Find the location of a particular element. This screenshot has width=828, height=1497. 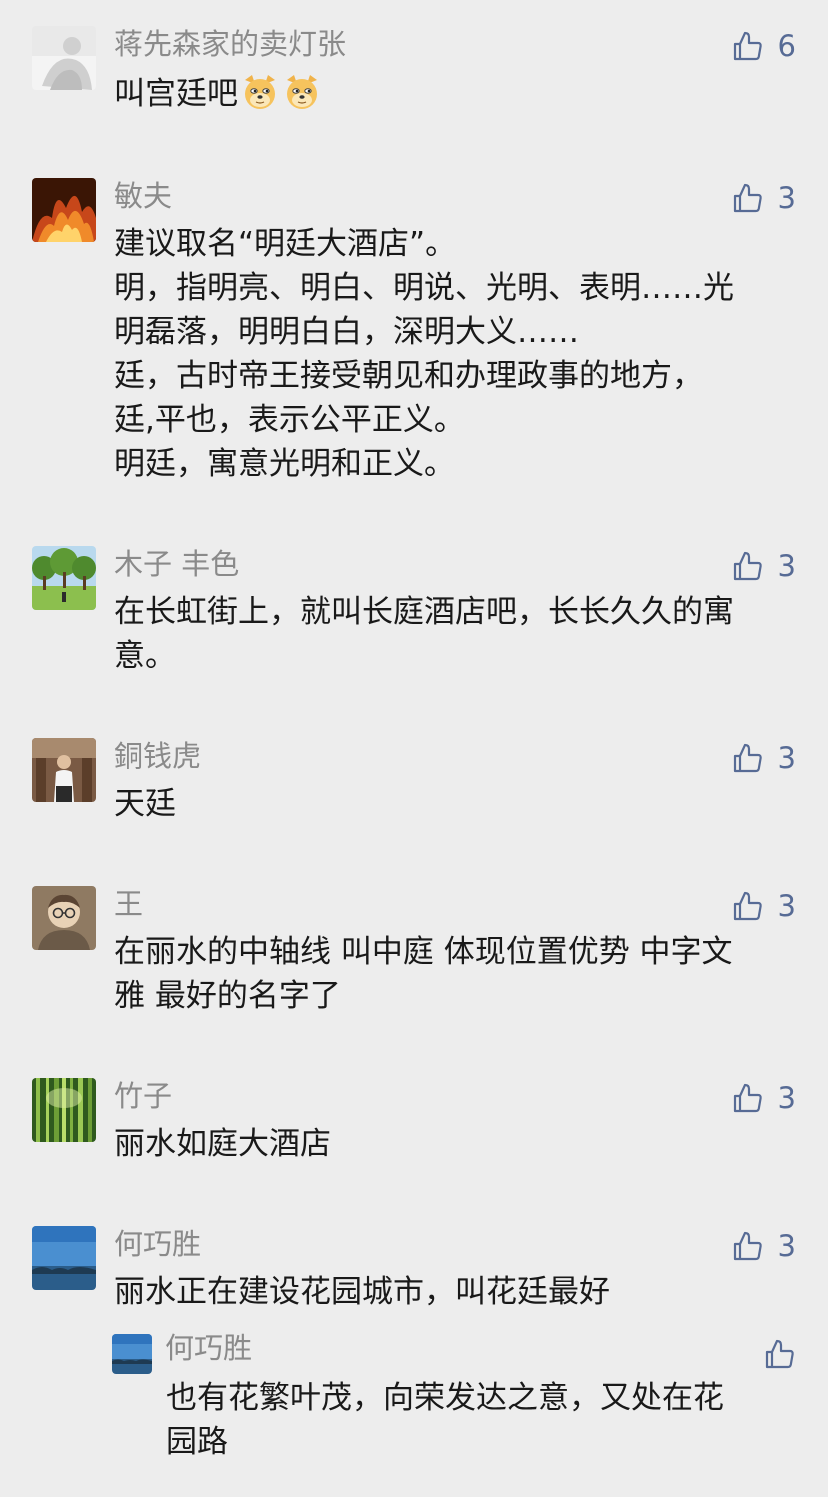

reply-text-line: 园路 is located at coordinates (197, 1442).